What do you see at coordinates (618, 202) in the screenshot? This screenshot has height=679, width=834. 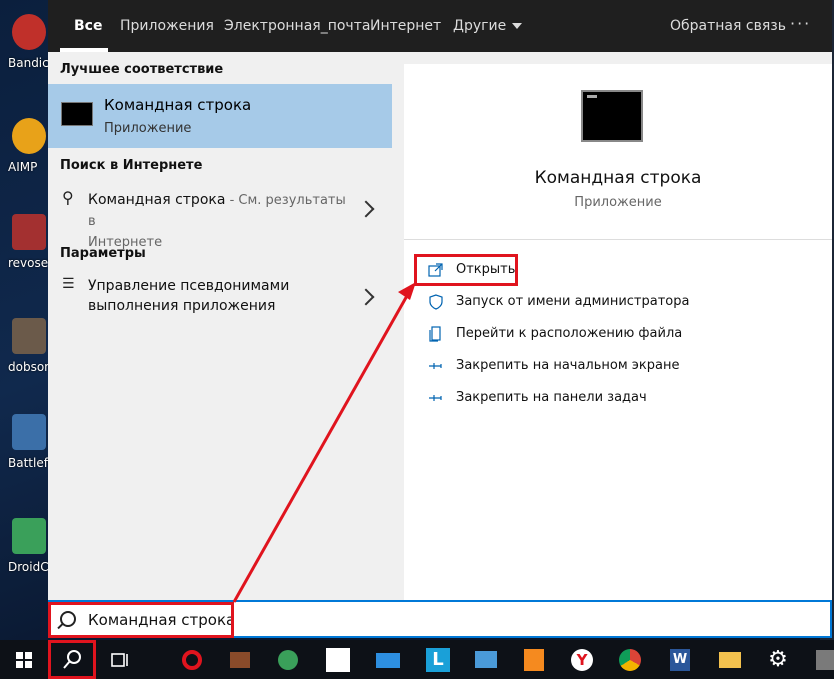 I see `preview-subtitle: Приложение` at bounding box center [618, 202].